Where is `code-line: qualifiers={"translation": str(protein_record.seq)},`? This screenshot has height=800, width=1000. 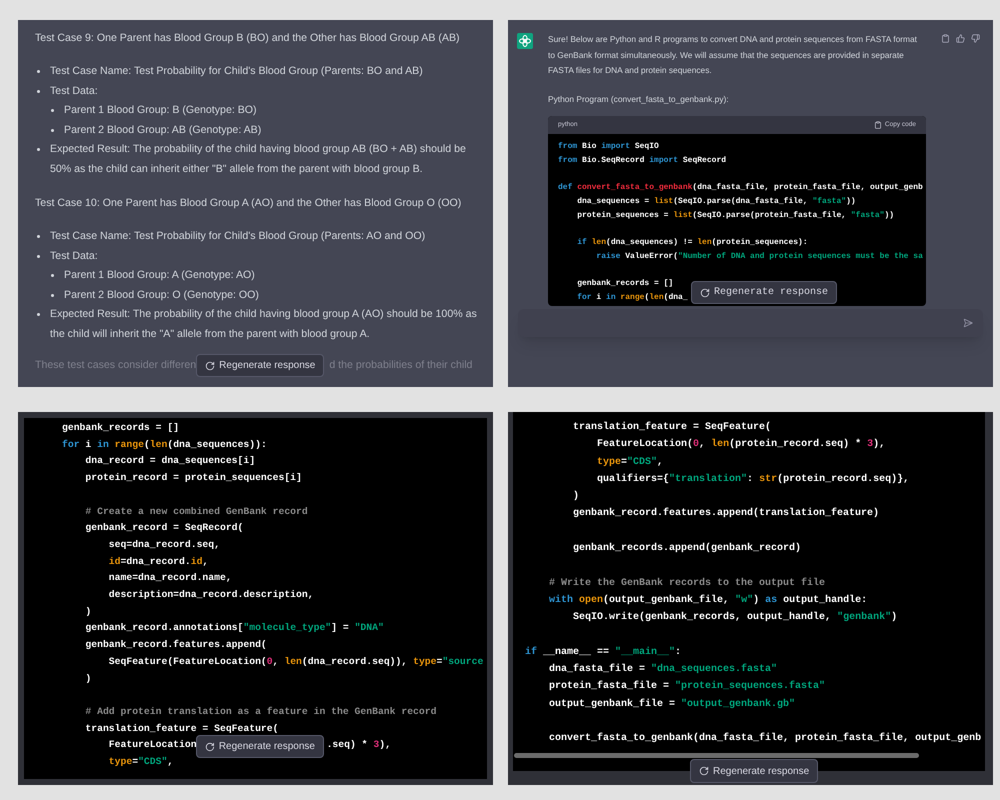
code-line: qualifiers={"translation": str(protein_record.seq)}, is located at coordinates (753, 479).